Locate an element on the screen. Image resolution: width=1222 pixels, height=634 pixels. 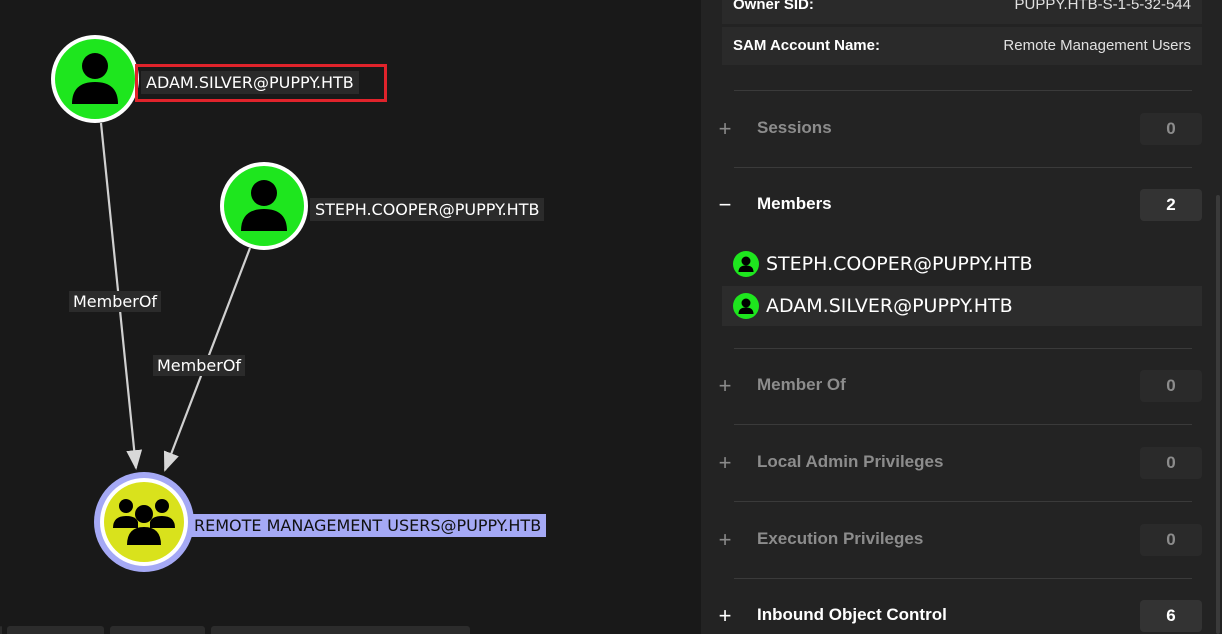
section-count: 6 is located at coordinates (1171, 616).